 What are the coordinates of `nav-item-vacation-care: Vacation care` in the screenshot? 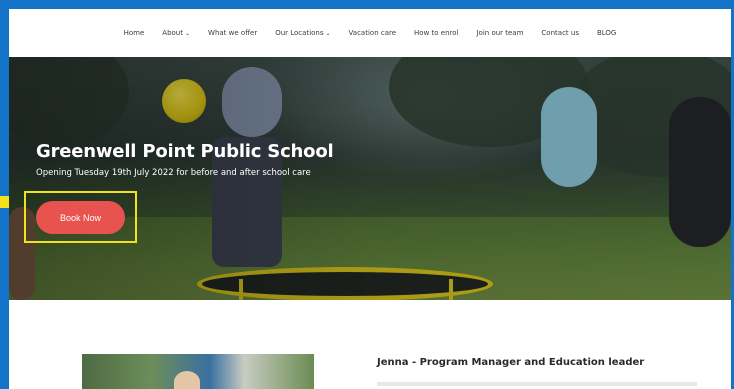 It's located at (372, 33).